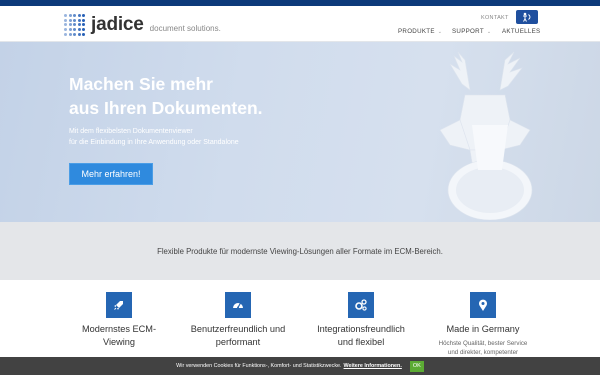  I want to click on feature-item: Integrationsfreundlich und flexibel, so click(361, 320).